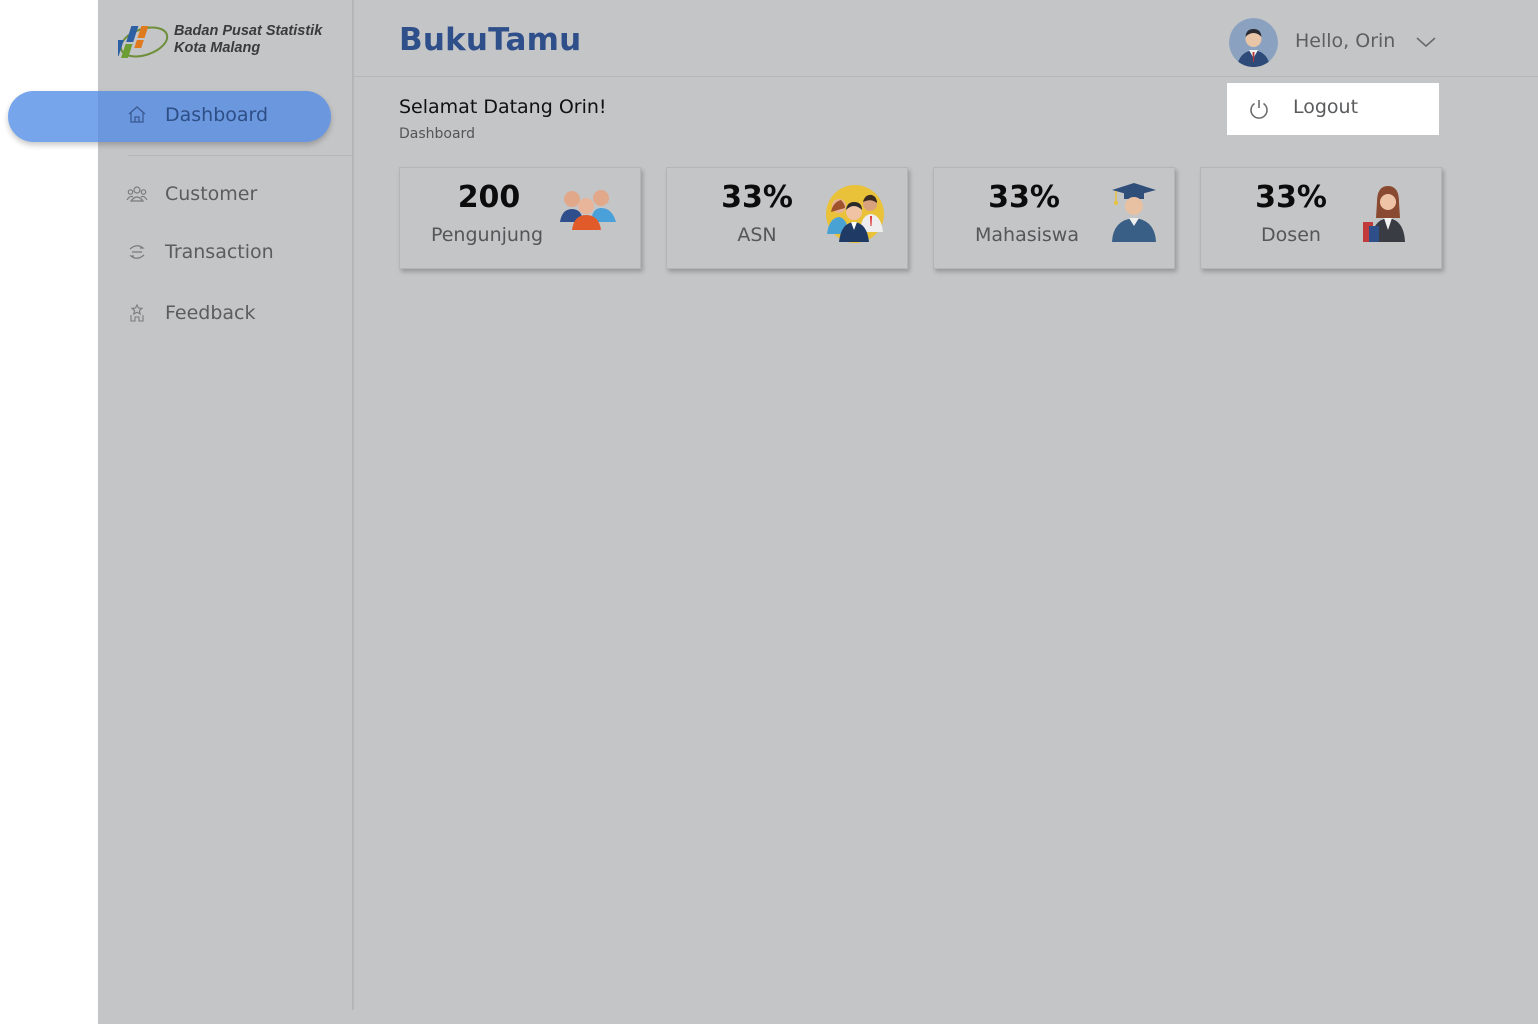 The width and height of the screenshot is (1538, 1024). Describe the element at coordinates (490, 40) in the screenshot. I see `app-title: BukuTamu` at that location.